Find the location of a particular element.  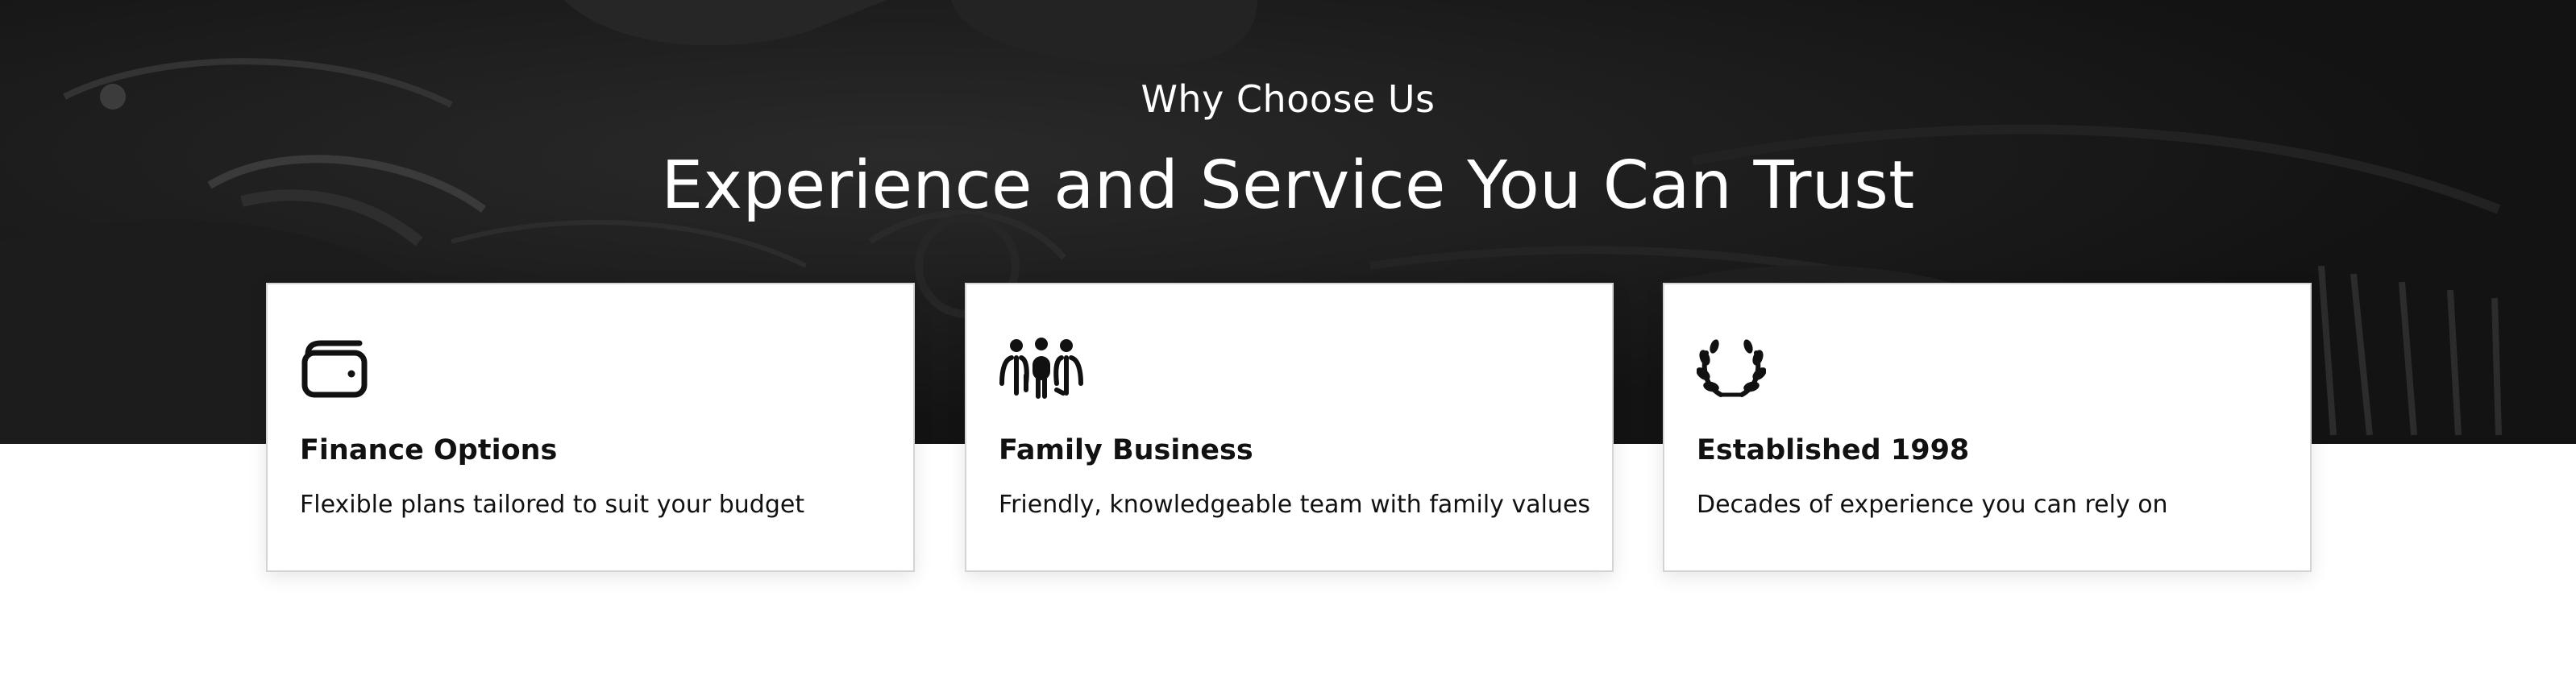

feature-title: Family Business is located at coordinates (1126, 450).